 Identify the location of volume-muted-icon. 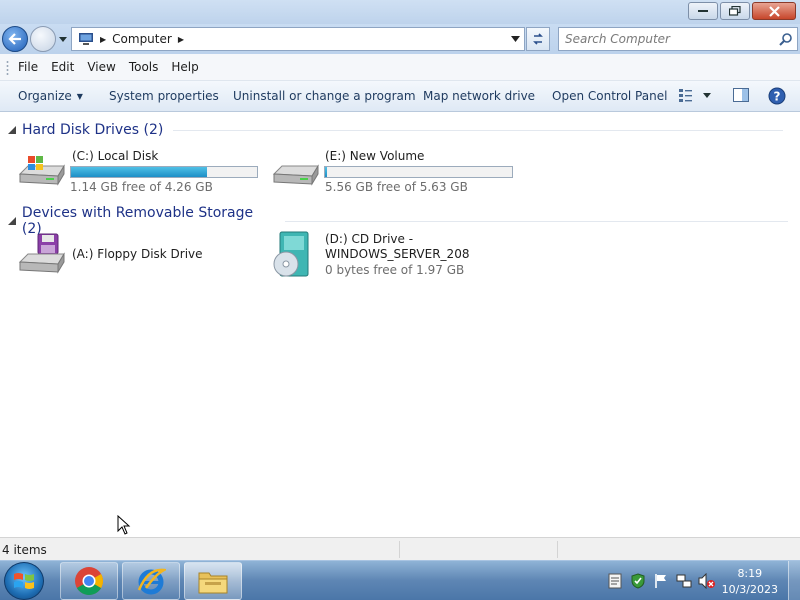
(707, 581).